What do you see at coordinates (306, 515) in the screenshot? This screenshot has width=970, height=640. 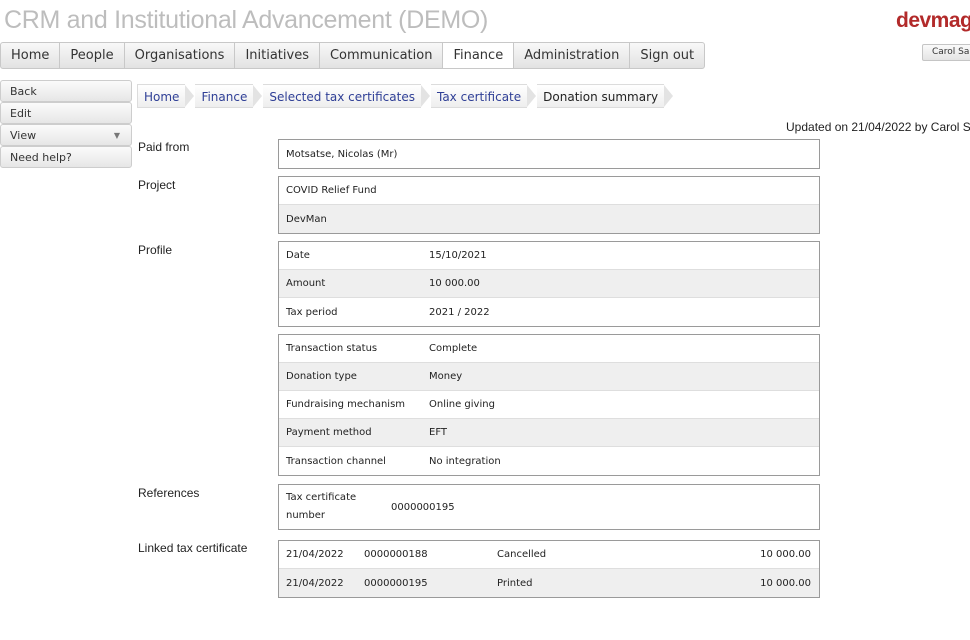 I see `tax-certificate-number-key-line2: number` at bounding box center [306, 515].